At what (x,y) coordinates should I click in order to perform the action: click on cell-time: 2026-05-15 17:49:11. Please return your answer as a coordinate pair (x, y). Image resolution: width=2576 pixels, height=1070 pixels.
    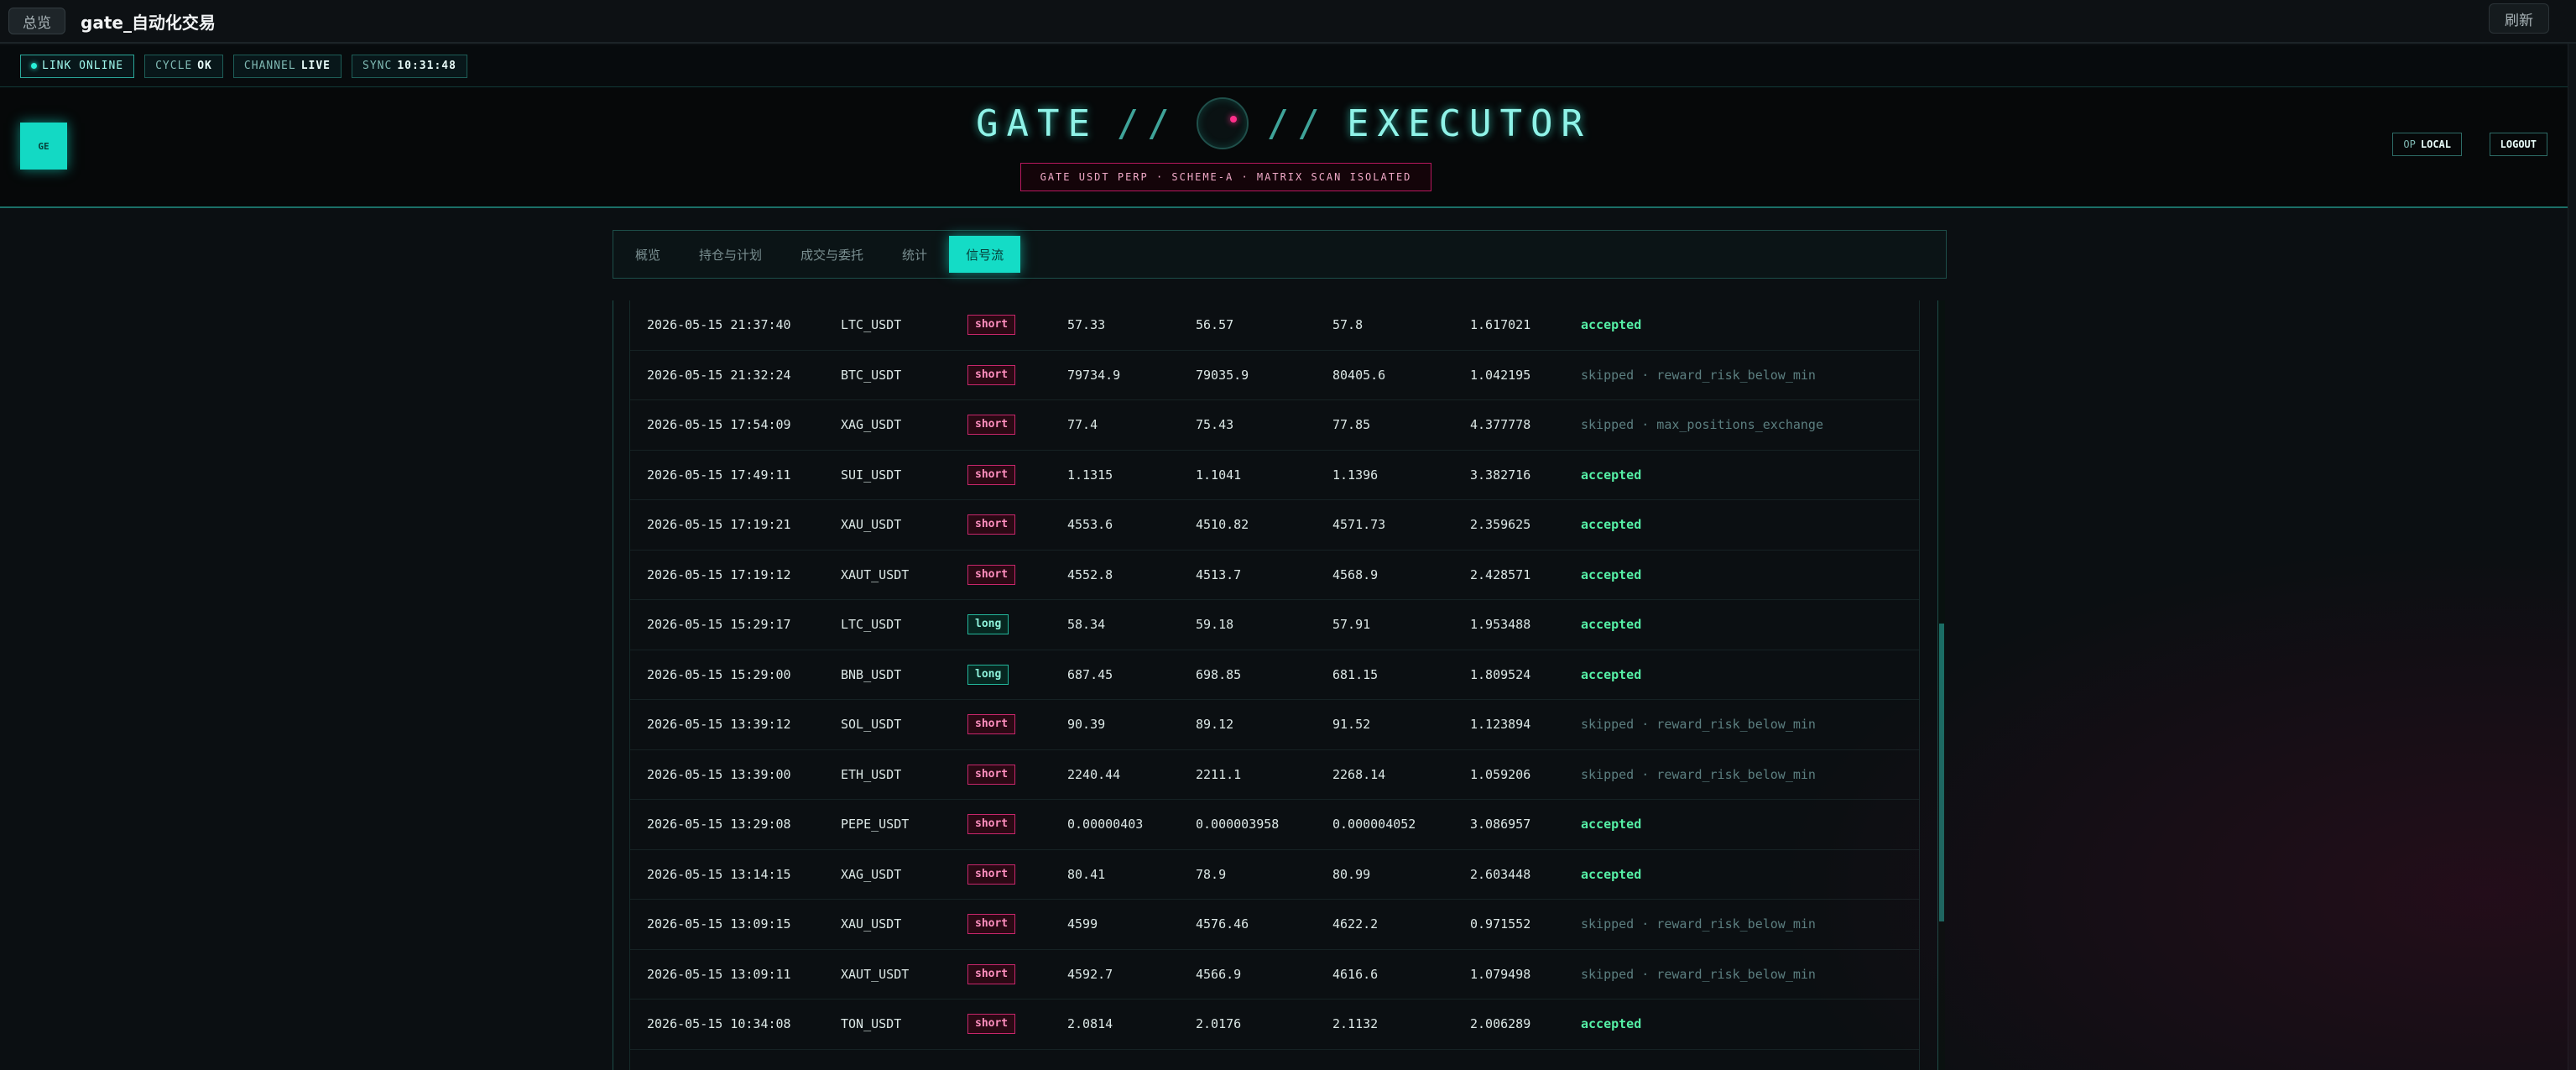
    Looking at the image, I should click on (719, 475).